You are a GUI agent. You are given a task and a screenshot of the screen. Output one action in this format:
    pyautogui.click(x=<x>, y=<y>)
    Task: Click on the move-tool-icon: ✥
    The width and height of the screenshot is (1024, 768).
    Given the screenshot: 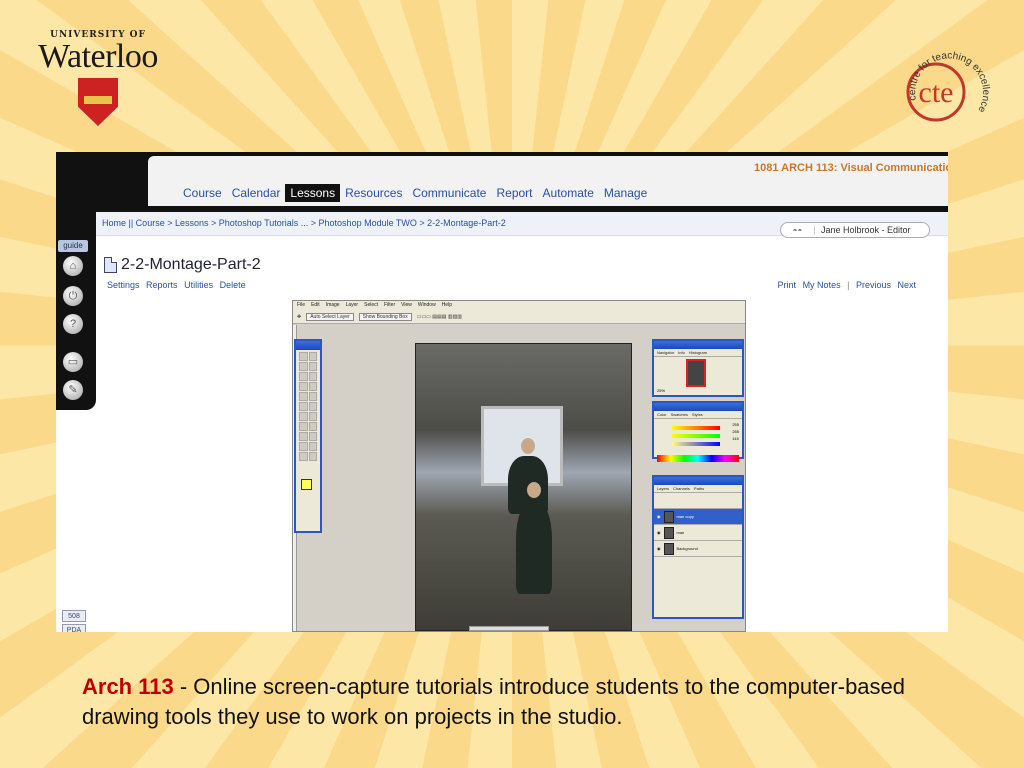 What is the action you would take?
    pyautogui.click(x=299, y=316)
    